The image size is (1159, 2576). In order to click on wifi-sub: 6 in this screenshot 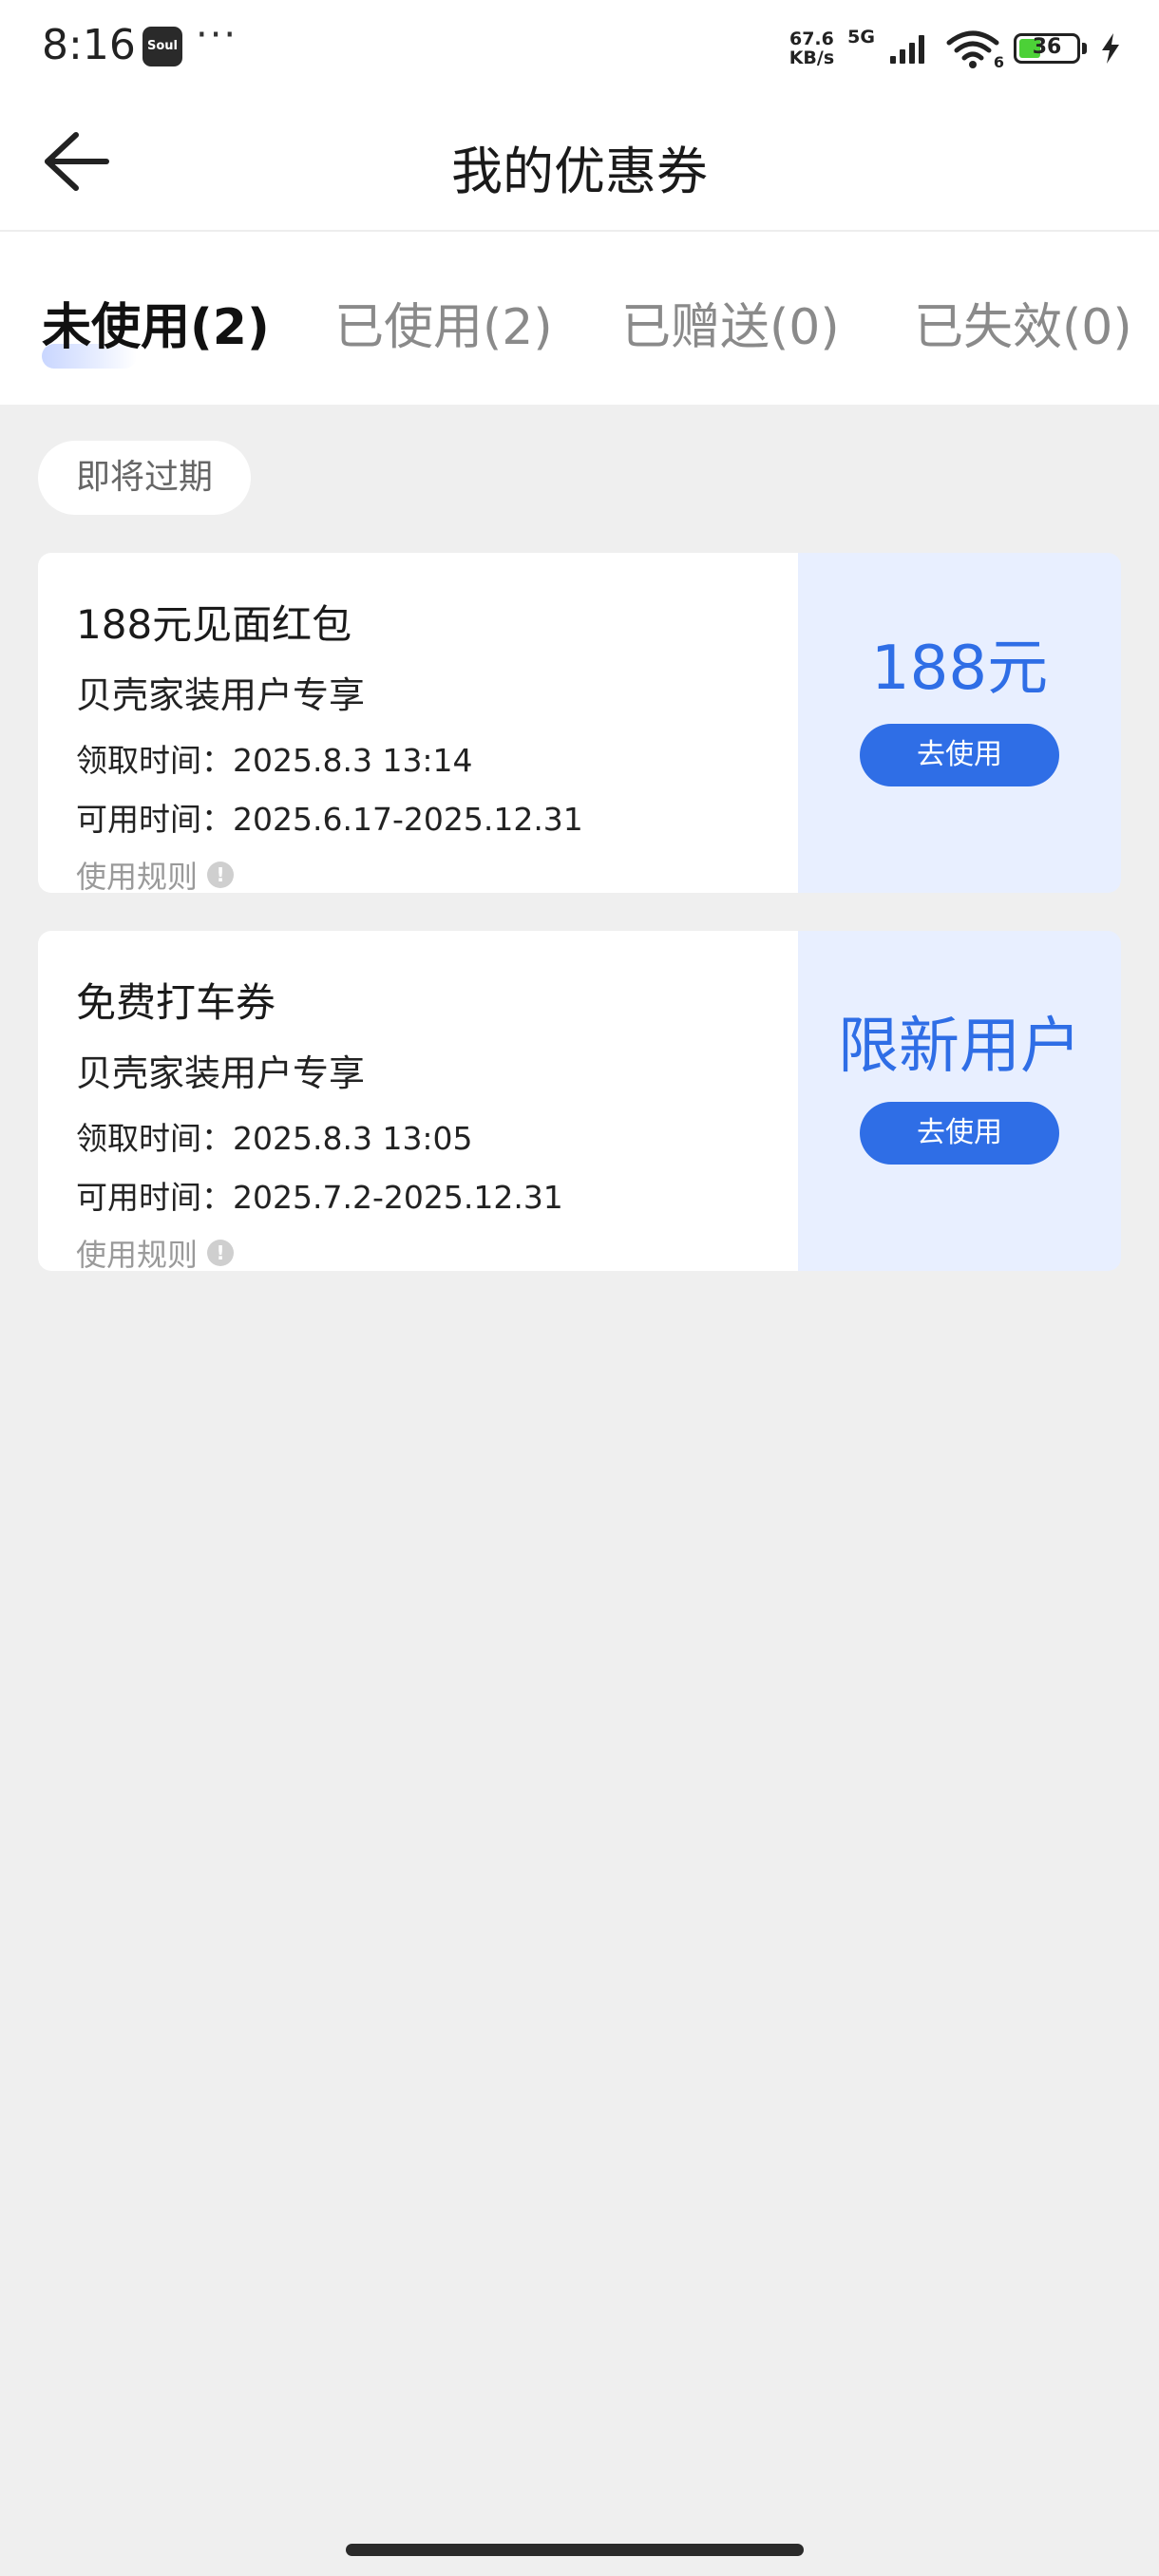, I will do `click(998, 62)`.